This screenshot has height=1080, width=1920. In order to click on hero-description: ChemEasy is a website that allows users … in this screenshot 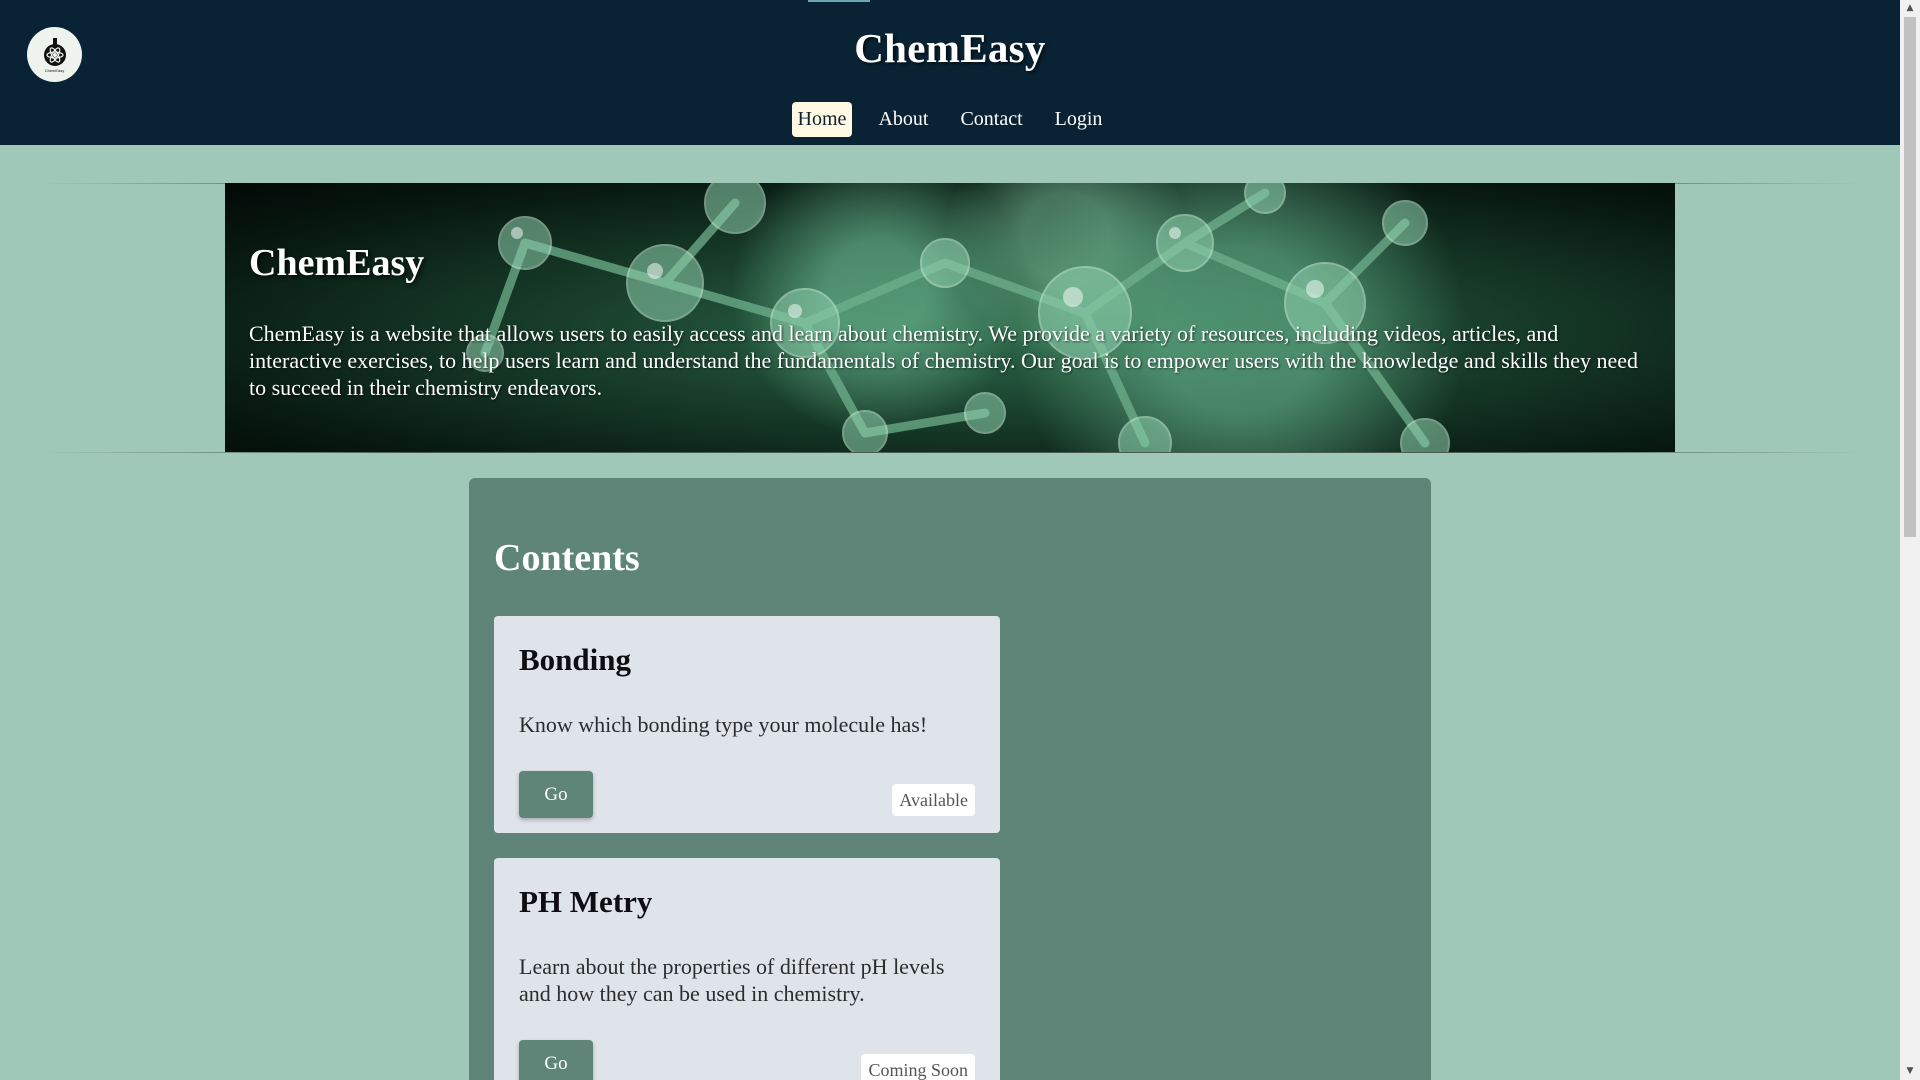, I will do `click(944, 360)`.